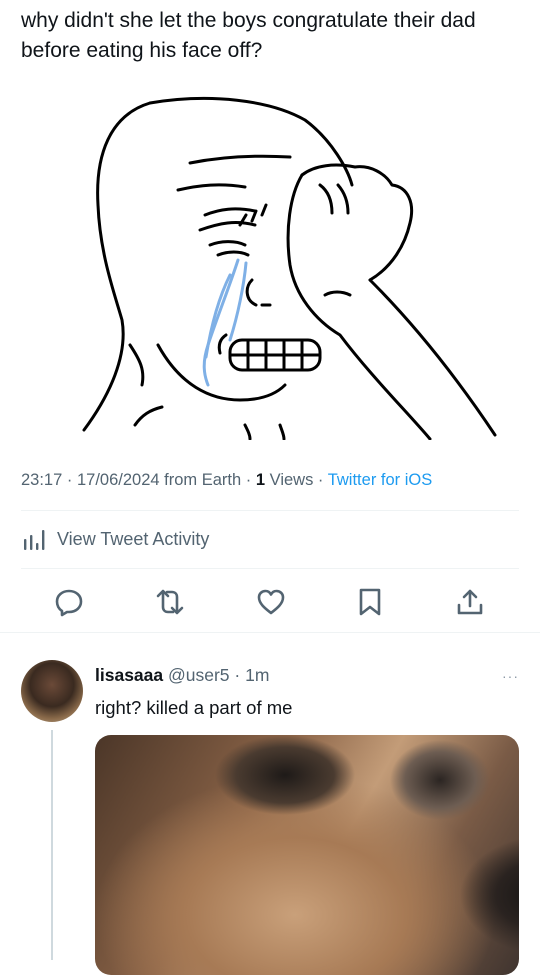 This screenshot has width=540, height=975. Describe the element at coordinates (170, 602) in the screenshot. I see `retweet-icon` at that location.